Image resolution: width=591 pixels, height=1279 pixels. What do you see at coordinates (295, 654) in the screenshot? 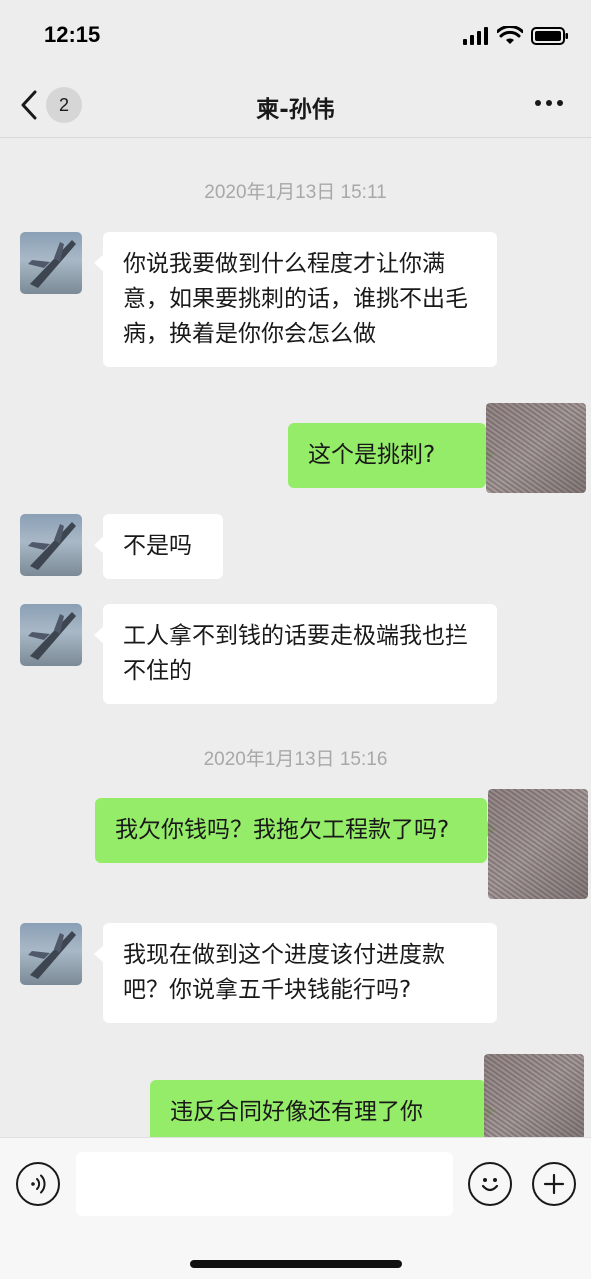
I see `message-bubble-incoming: 工人拿不到钱的话要走极端我也拦不住的` at bounding box center [295, 654].